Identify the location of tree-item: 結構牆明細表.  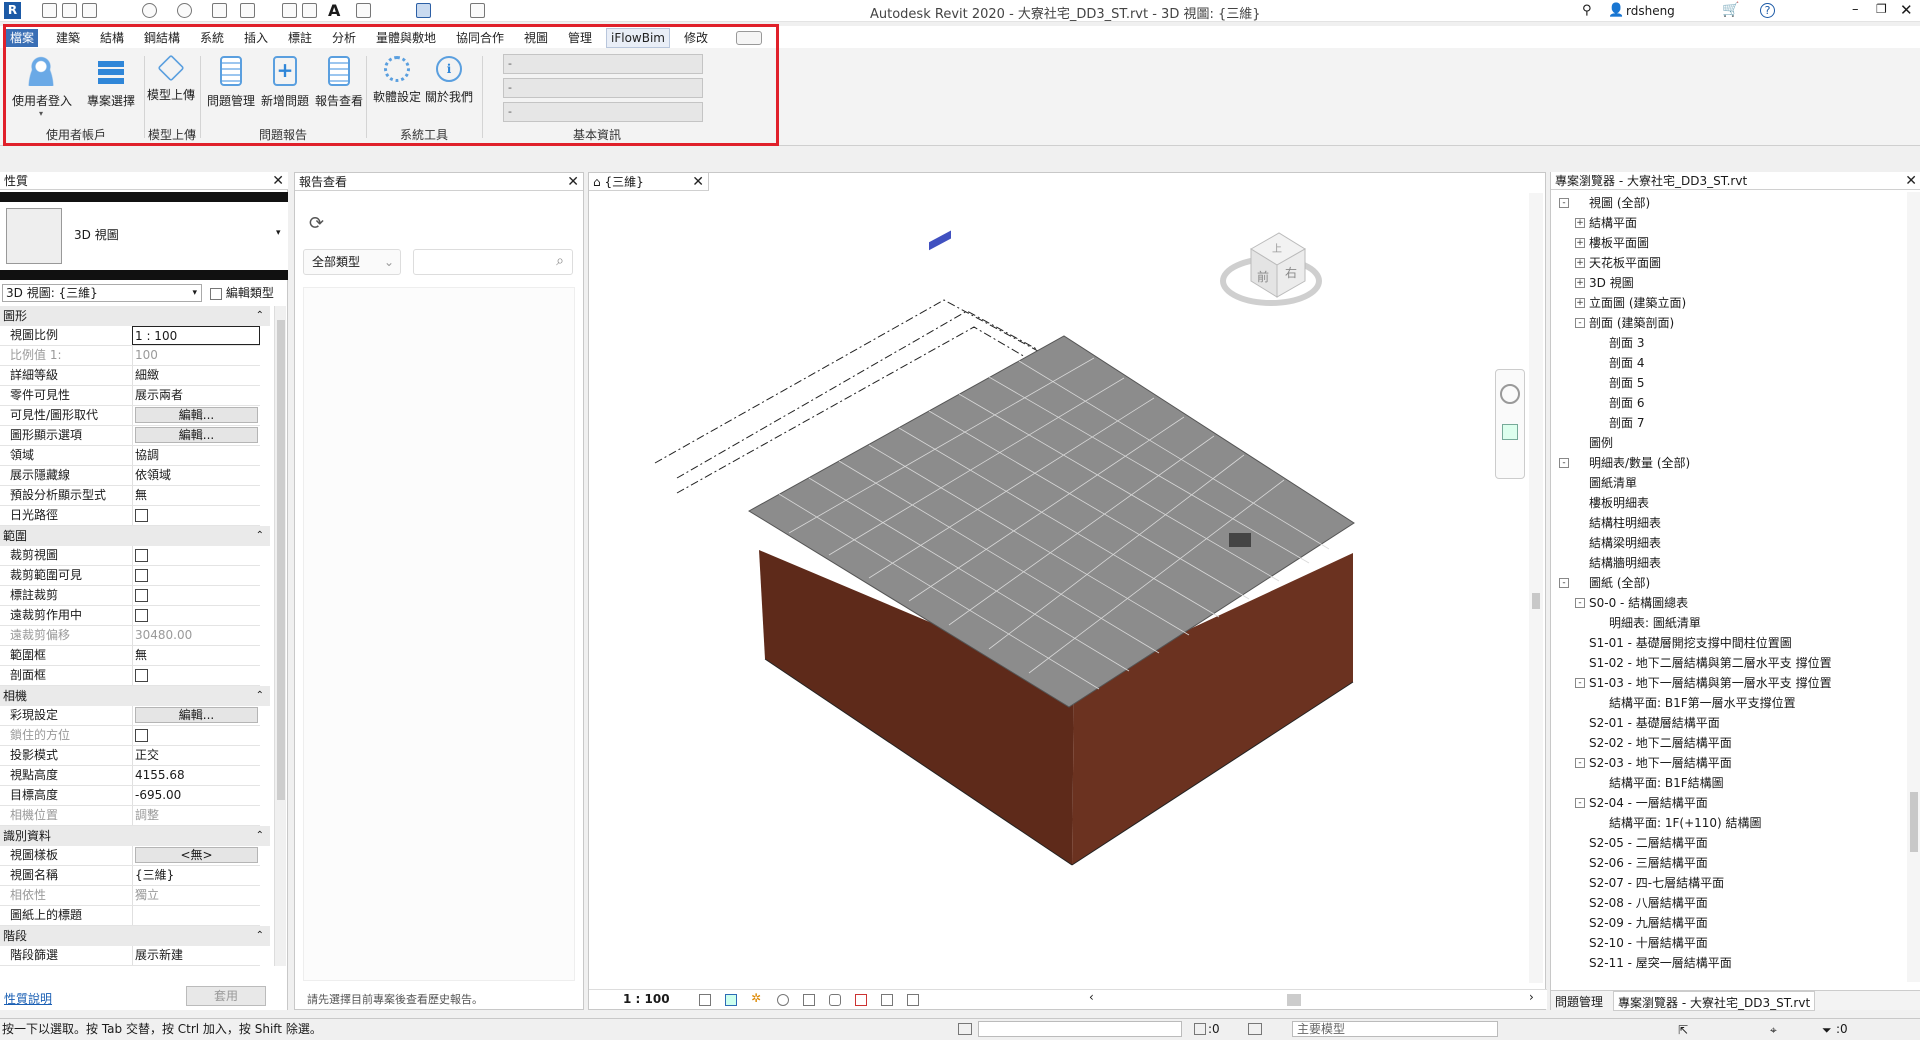
(1625, 563).